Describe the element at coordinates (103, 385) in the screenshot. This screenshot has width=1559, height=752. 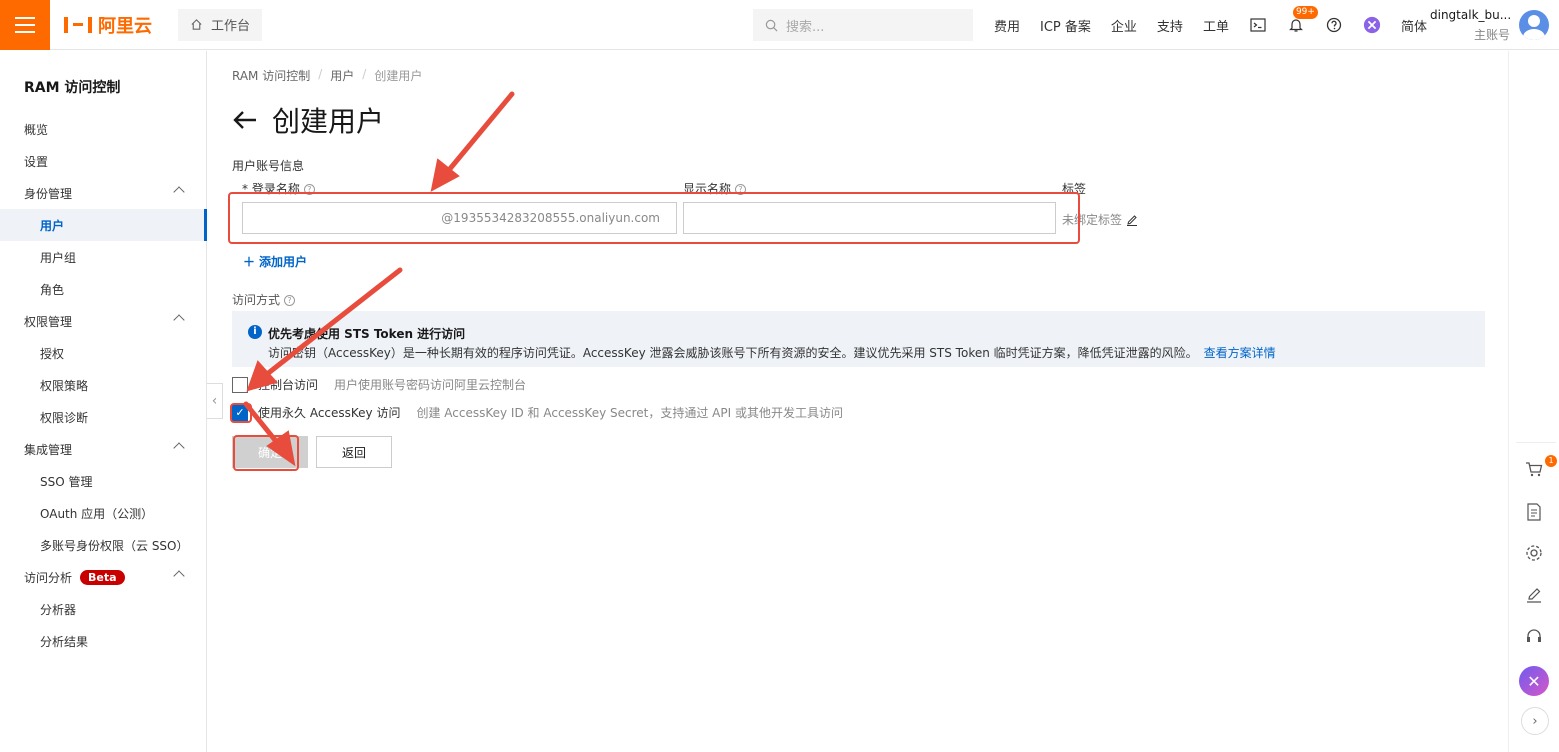
I see `sidebar-item-policies: 权限策略` at that location.